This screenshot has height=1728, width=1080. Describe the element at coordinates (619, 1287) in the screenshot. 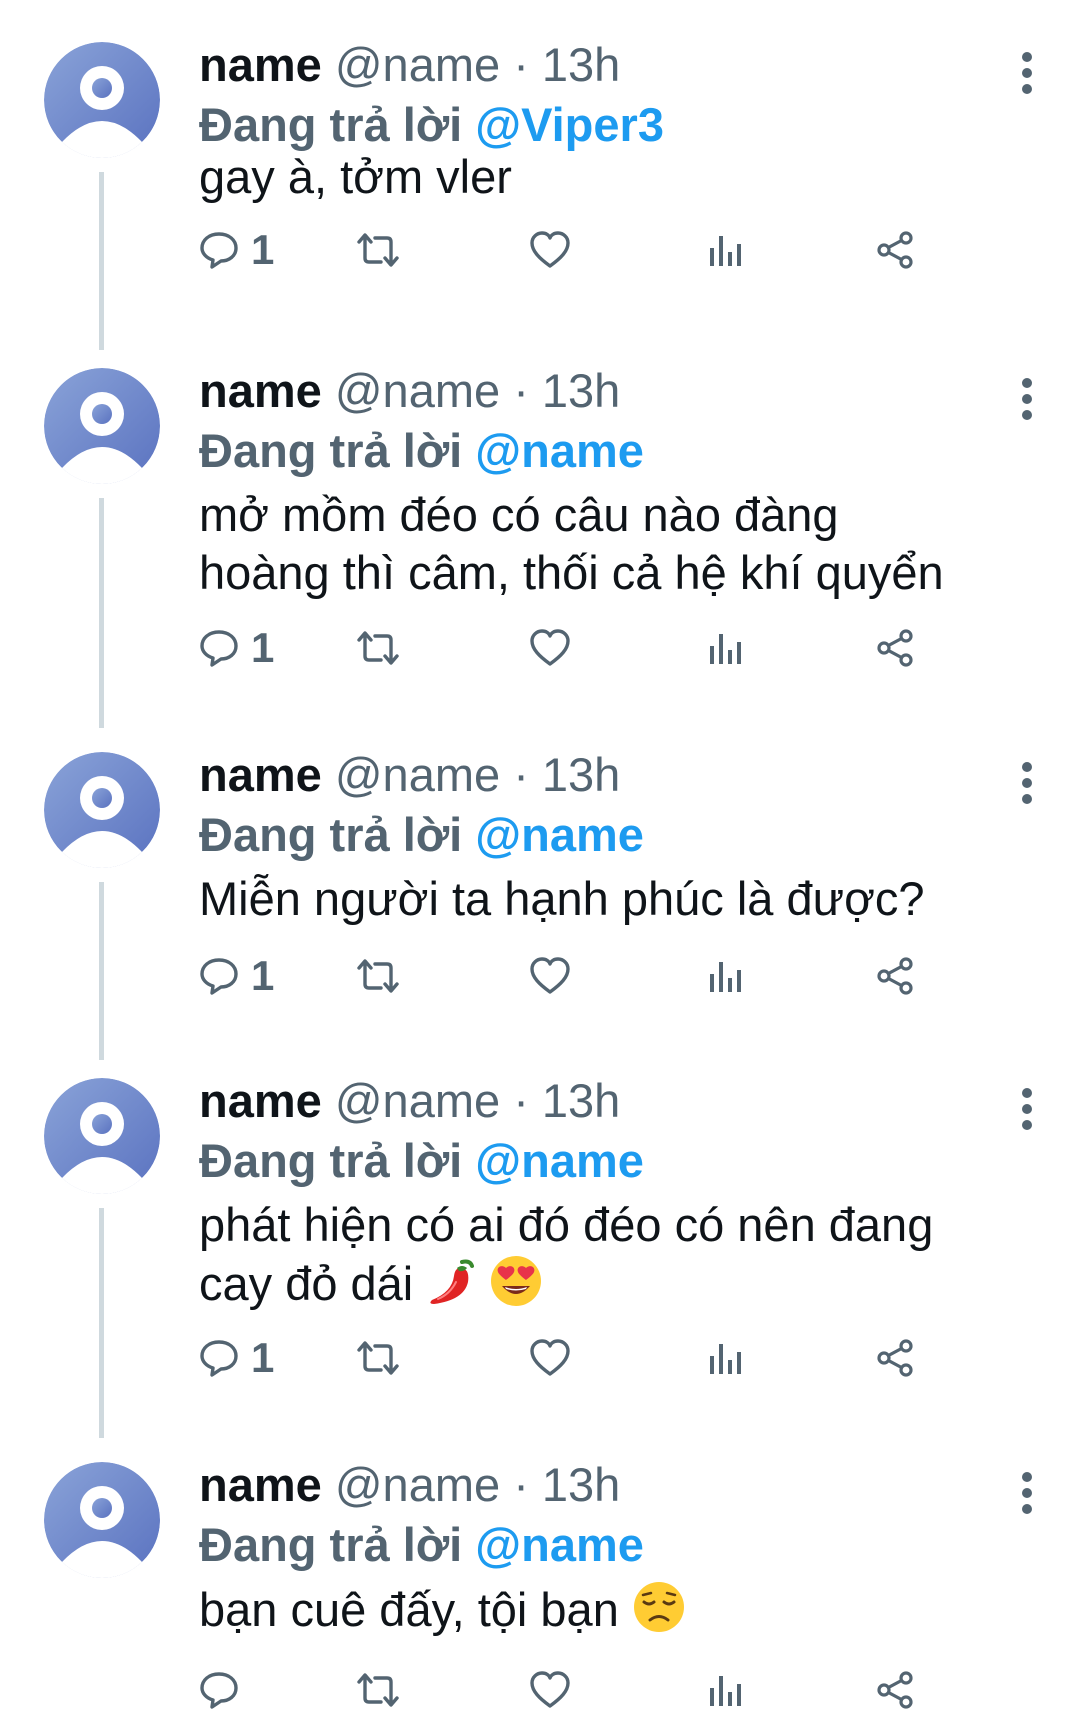

I see `tweet-text-line-with-emoji: cay đỏ dái` at that location.